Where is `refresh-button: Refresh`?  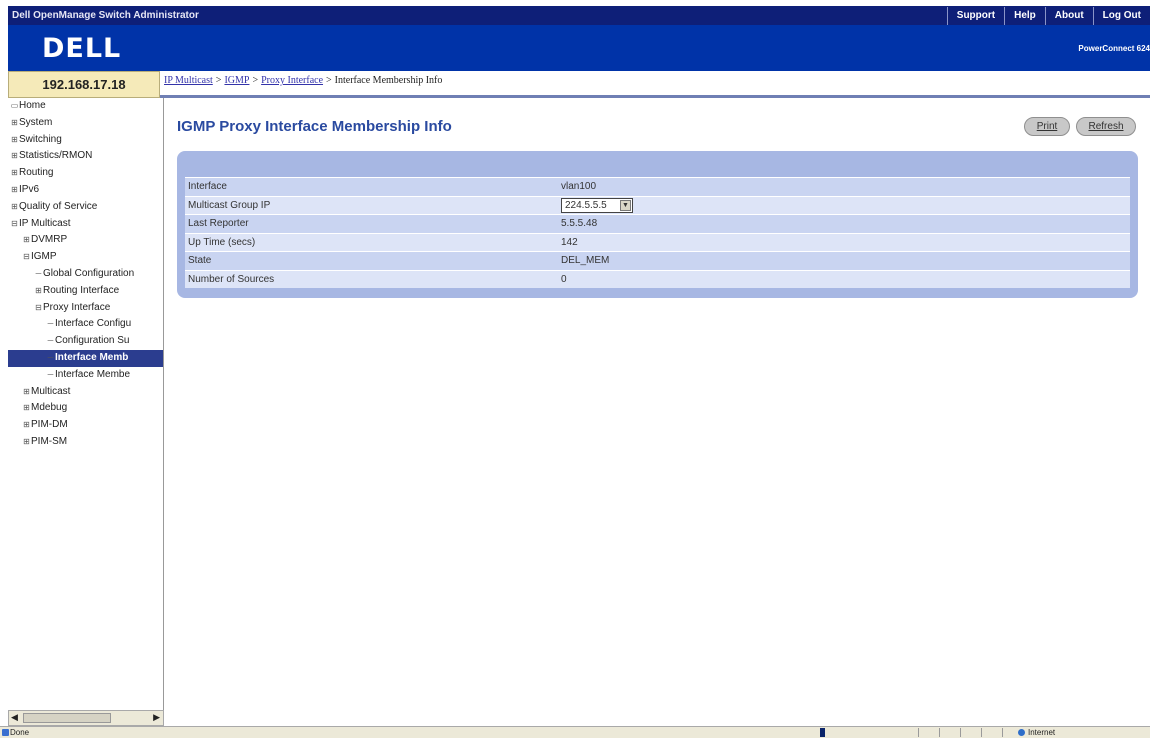 refresh-button: Refresh is located at coordinates (1106, 126).